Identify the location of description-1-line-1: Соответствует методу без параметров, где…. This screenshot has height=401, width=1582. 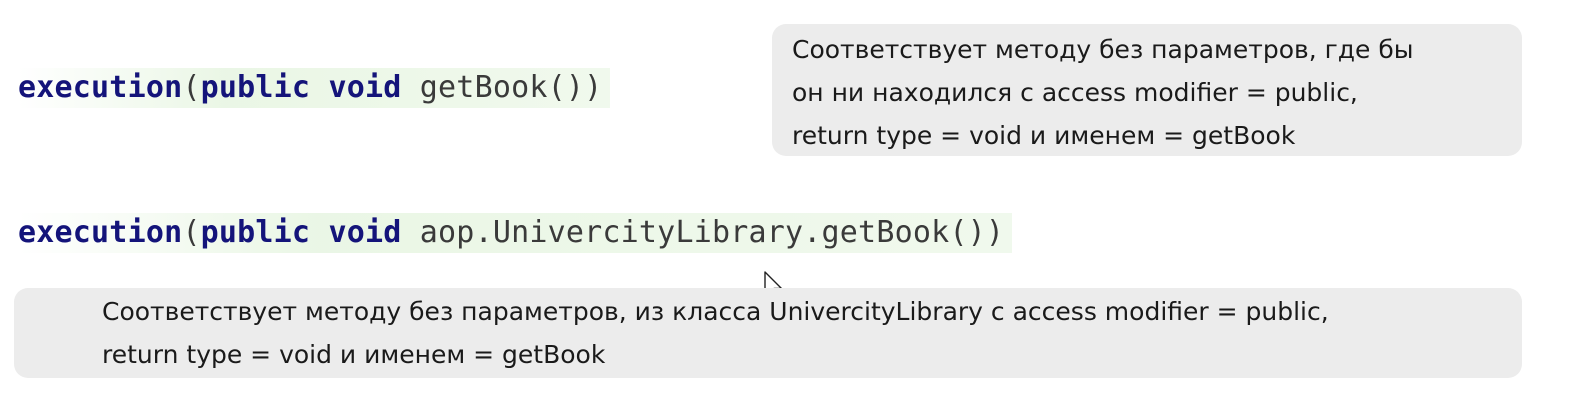
(1103, 49).